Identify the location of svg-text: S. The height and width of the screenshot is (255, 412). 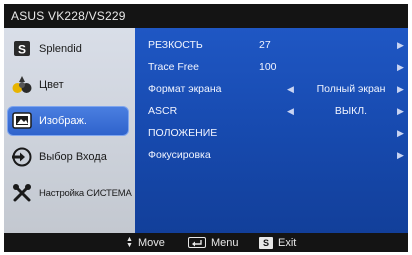
(22, 50).